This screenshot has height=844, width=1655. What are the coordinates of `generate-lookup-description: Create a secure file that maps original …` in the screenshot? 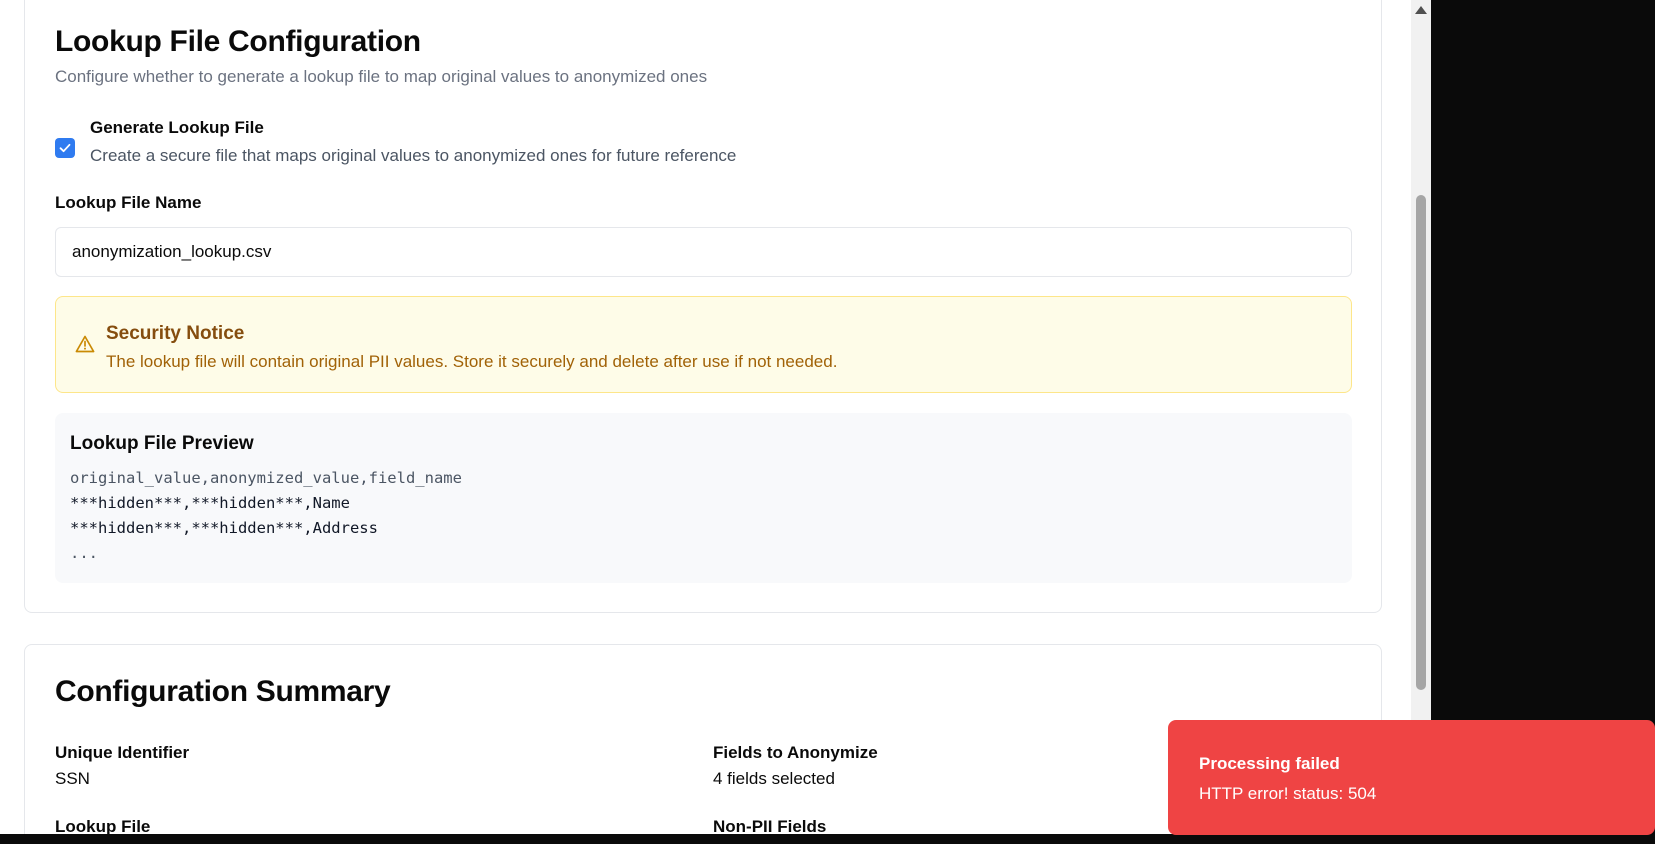 It's located at (413, 155).